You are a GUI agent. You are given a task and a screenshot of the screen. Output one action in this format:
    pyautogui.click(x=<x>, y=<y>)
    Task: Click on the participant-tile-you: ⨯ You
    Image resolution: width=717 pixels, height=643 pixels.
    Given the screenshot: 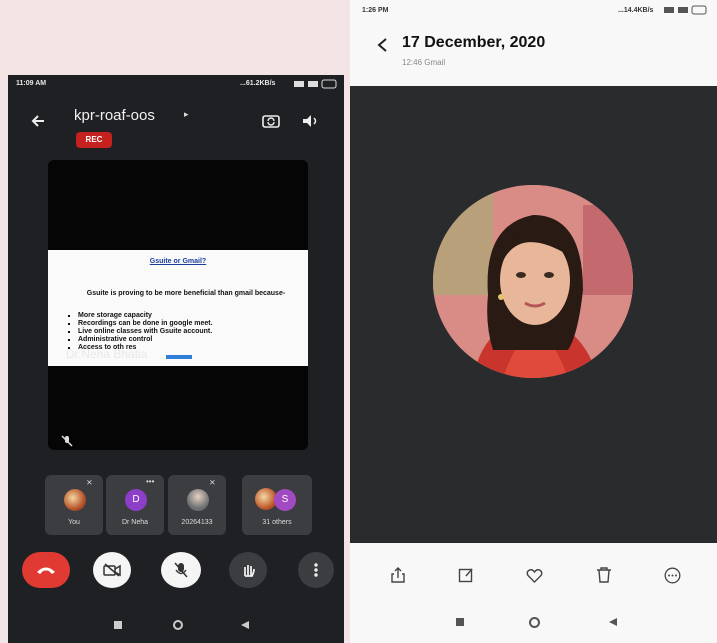 What is the action you would take?
    pyautogui.click(x=74, y=505)
    